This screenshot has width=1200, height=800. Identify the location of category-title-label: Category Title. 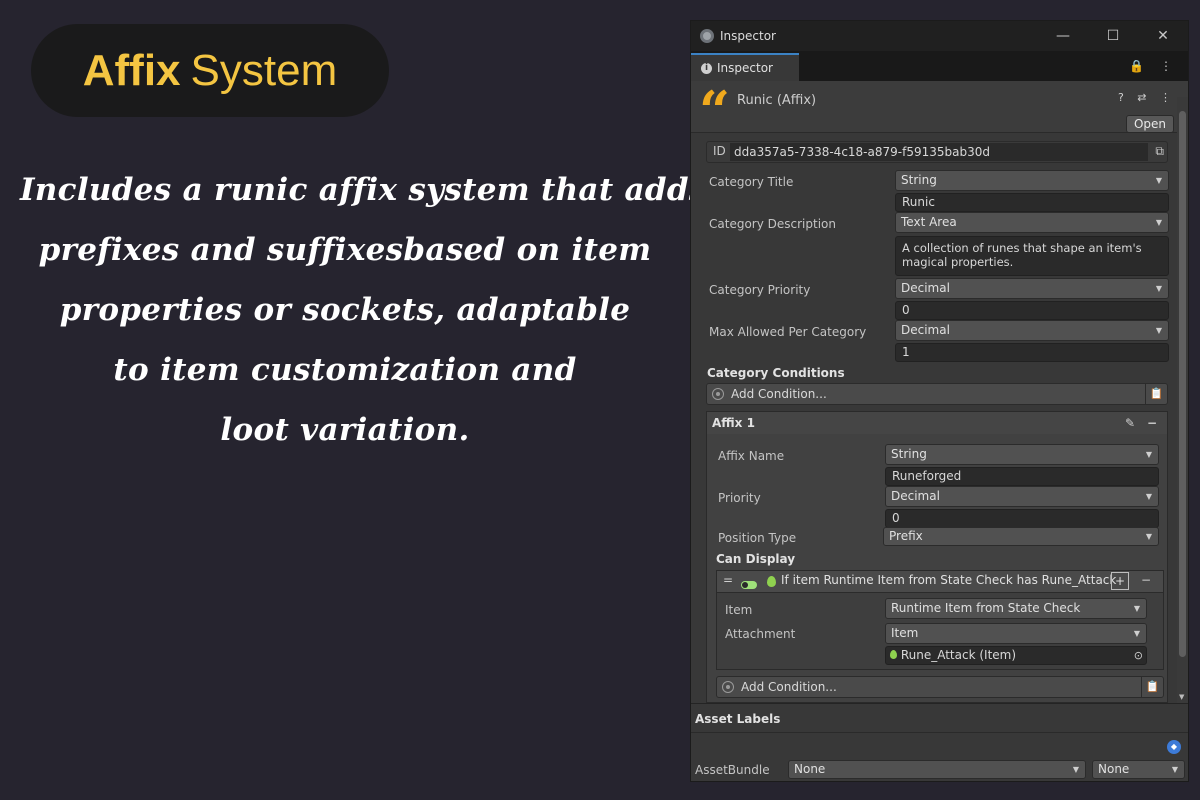
(751, 182).